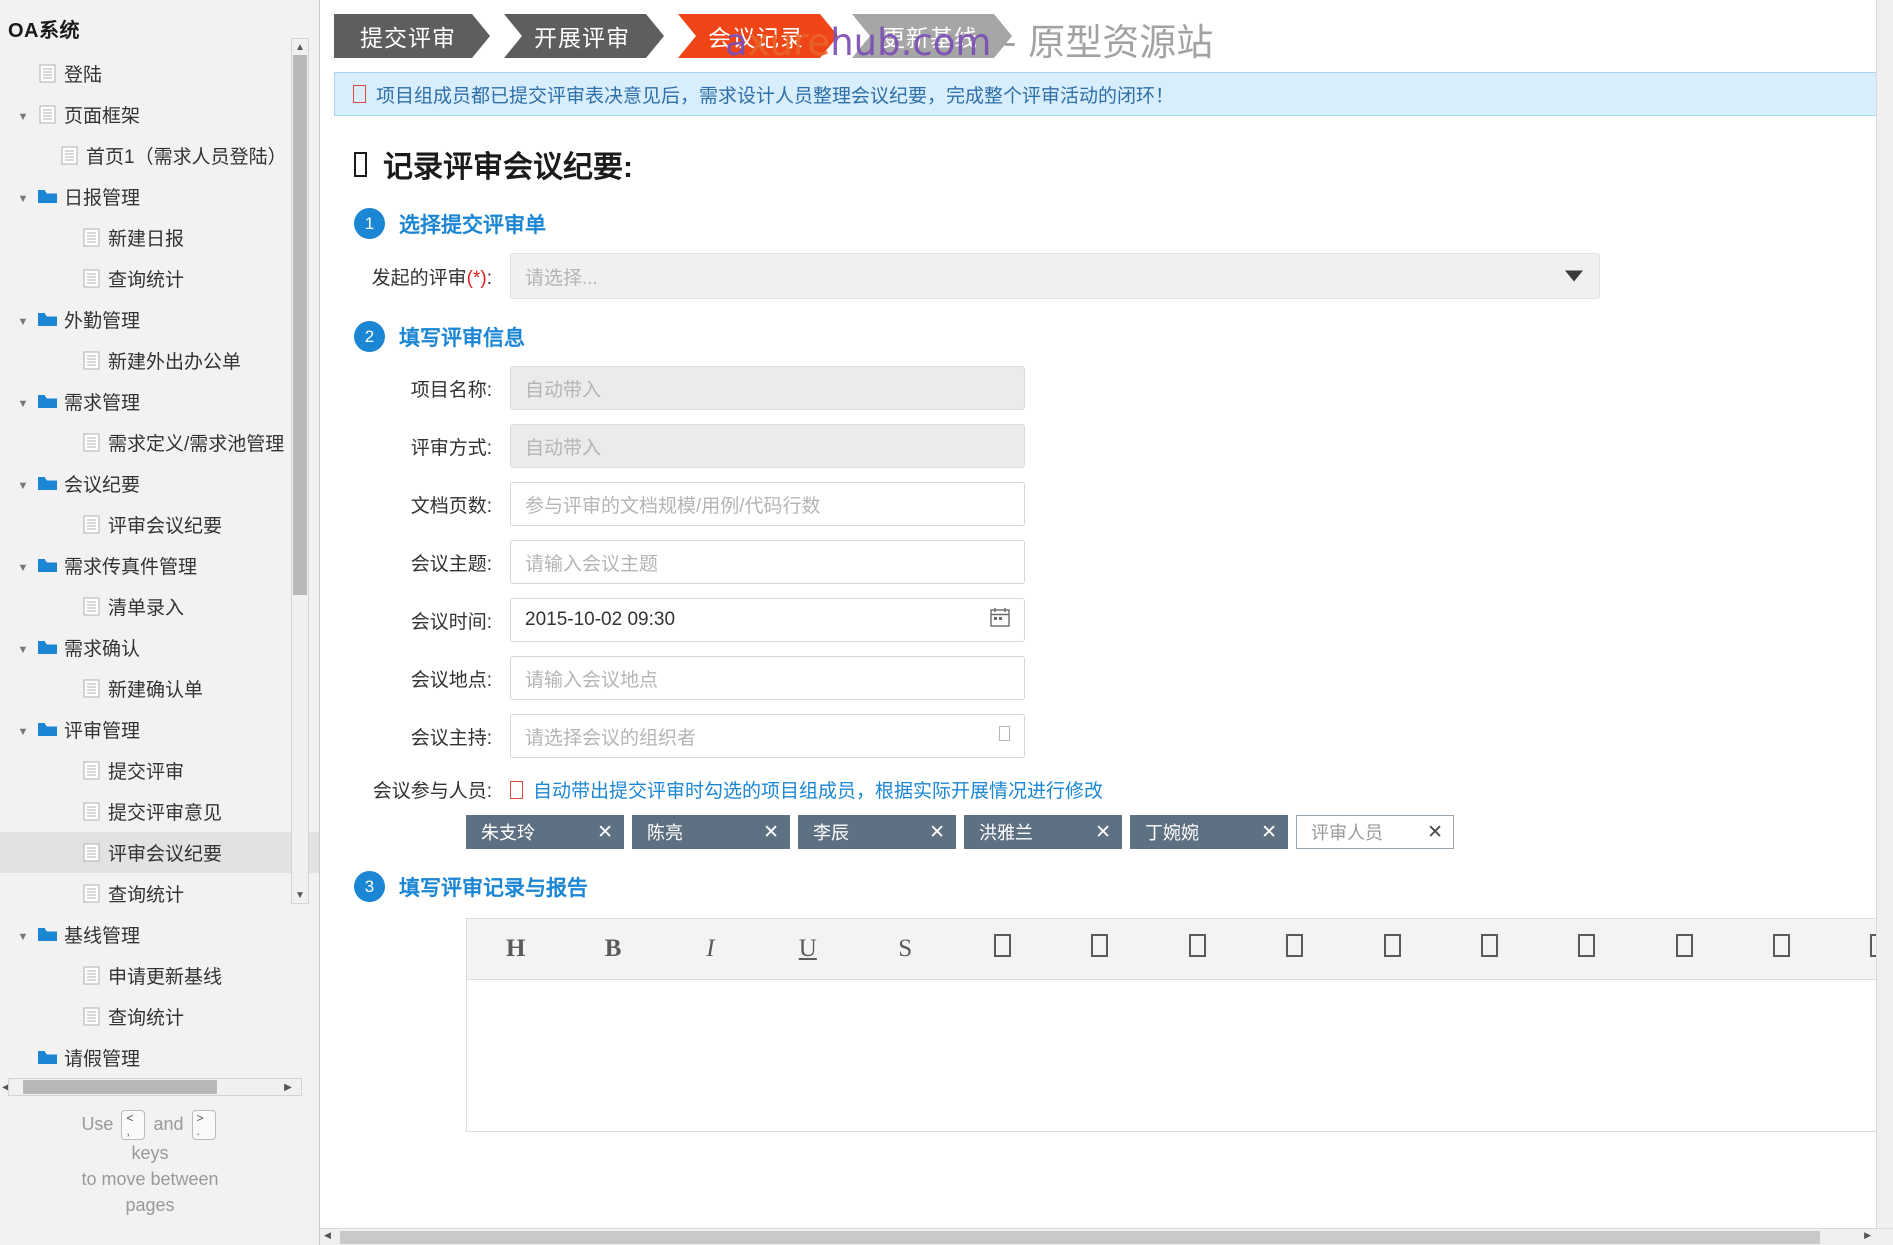 The image size is (1893, 1245). Describe the element at coordinates (877, 832) in the screenshot. I see `participant-tag-2: 李辰 ✕` at that location.